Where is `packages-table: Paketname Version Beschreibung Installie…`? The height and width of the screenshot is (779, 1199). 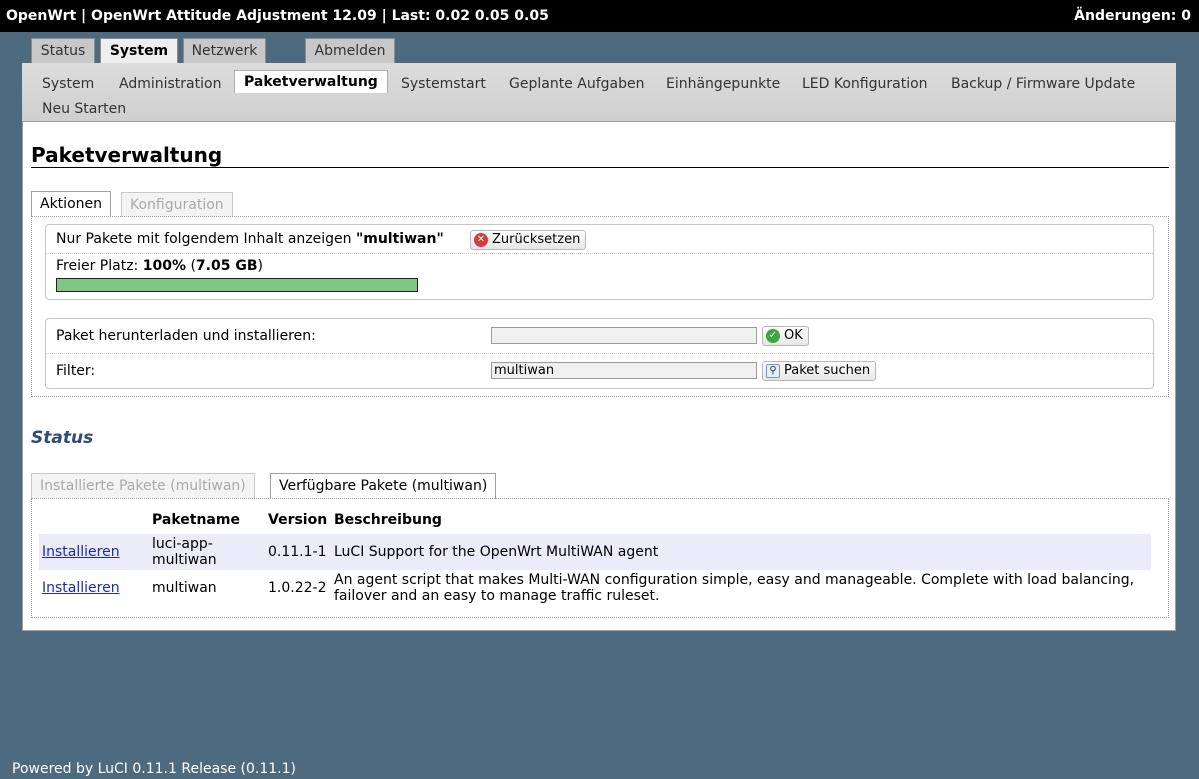
packages-table: Paketname Version Beschreibung Installie… is located at coordinates (595, 556).